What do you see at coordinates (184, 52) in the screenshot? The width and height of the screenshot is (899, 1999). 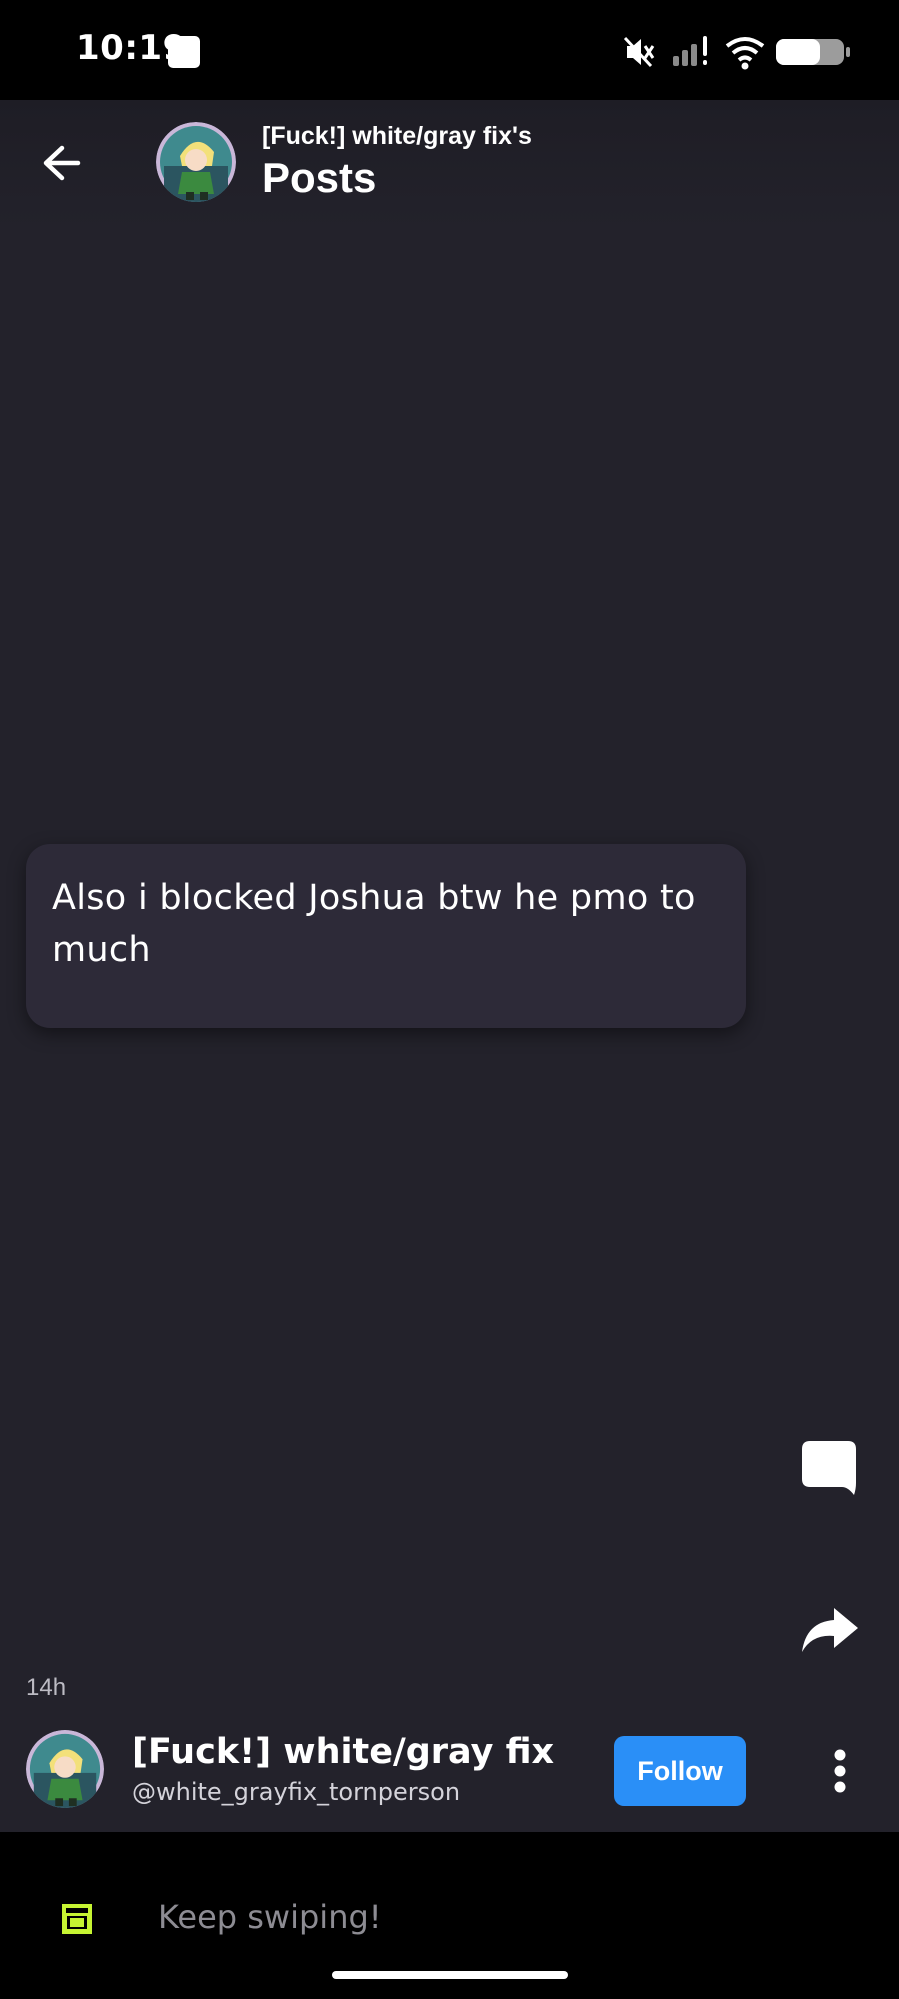 I see `notification-square-icon` at bounding box center [184, 52].